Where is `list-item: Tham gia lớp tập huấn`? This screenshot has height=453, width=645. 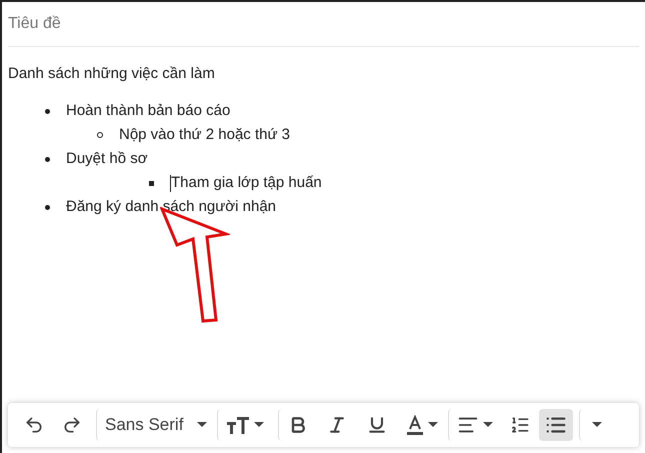 list-item: Tham gia lớp tập huấn is located at coordinates (246, 182).